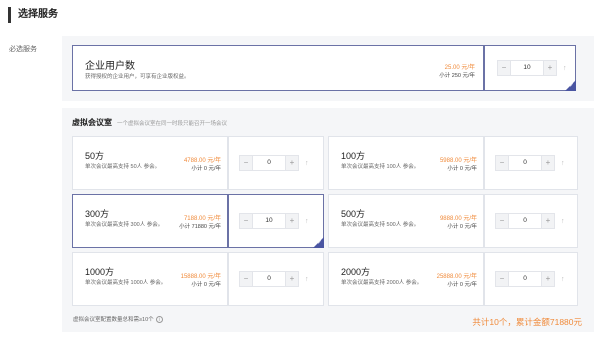 This screenshot has width=600, height=339. Describe the element at coordinates (380, 167) in the screenshot. I see `room-desc: 单次会议最高支持 100人 参会。` at that location.